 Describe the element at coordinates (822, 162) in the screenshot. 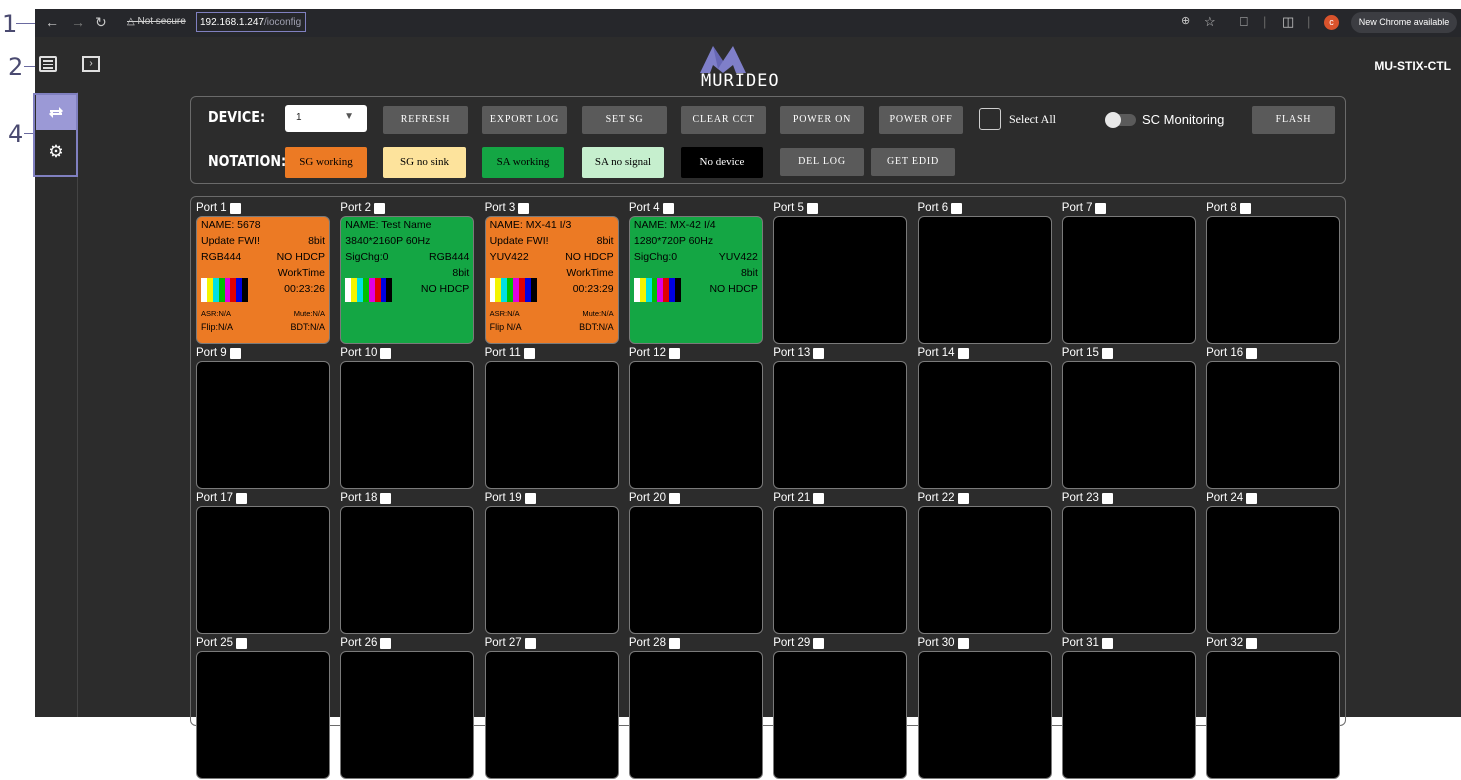

I see `del-log-button: DEL LOG` at that location.